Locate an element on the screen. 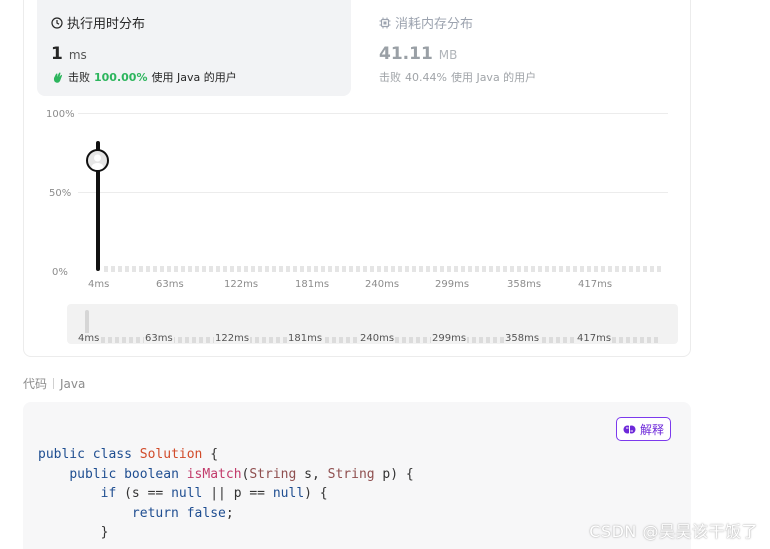 Image resolution: width=770 pixels, height=549 pixels. runtime-value: 1 ms is located at coordinates (69, 54).